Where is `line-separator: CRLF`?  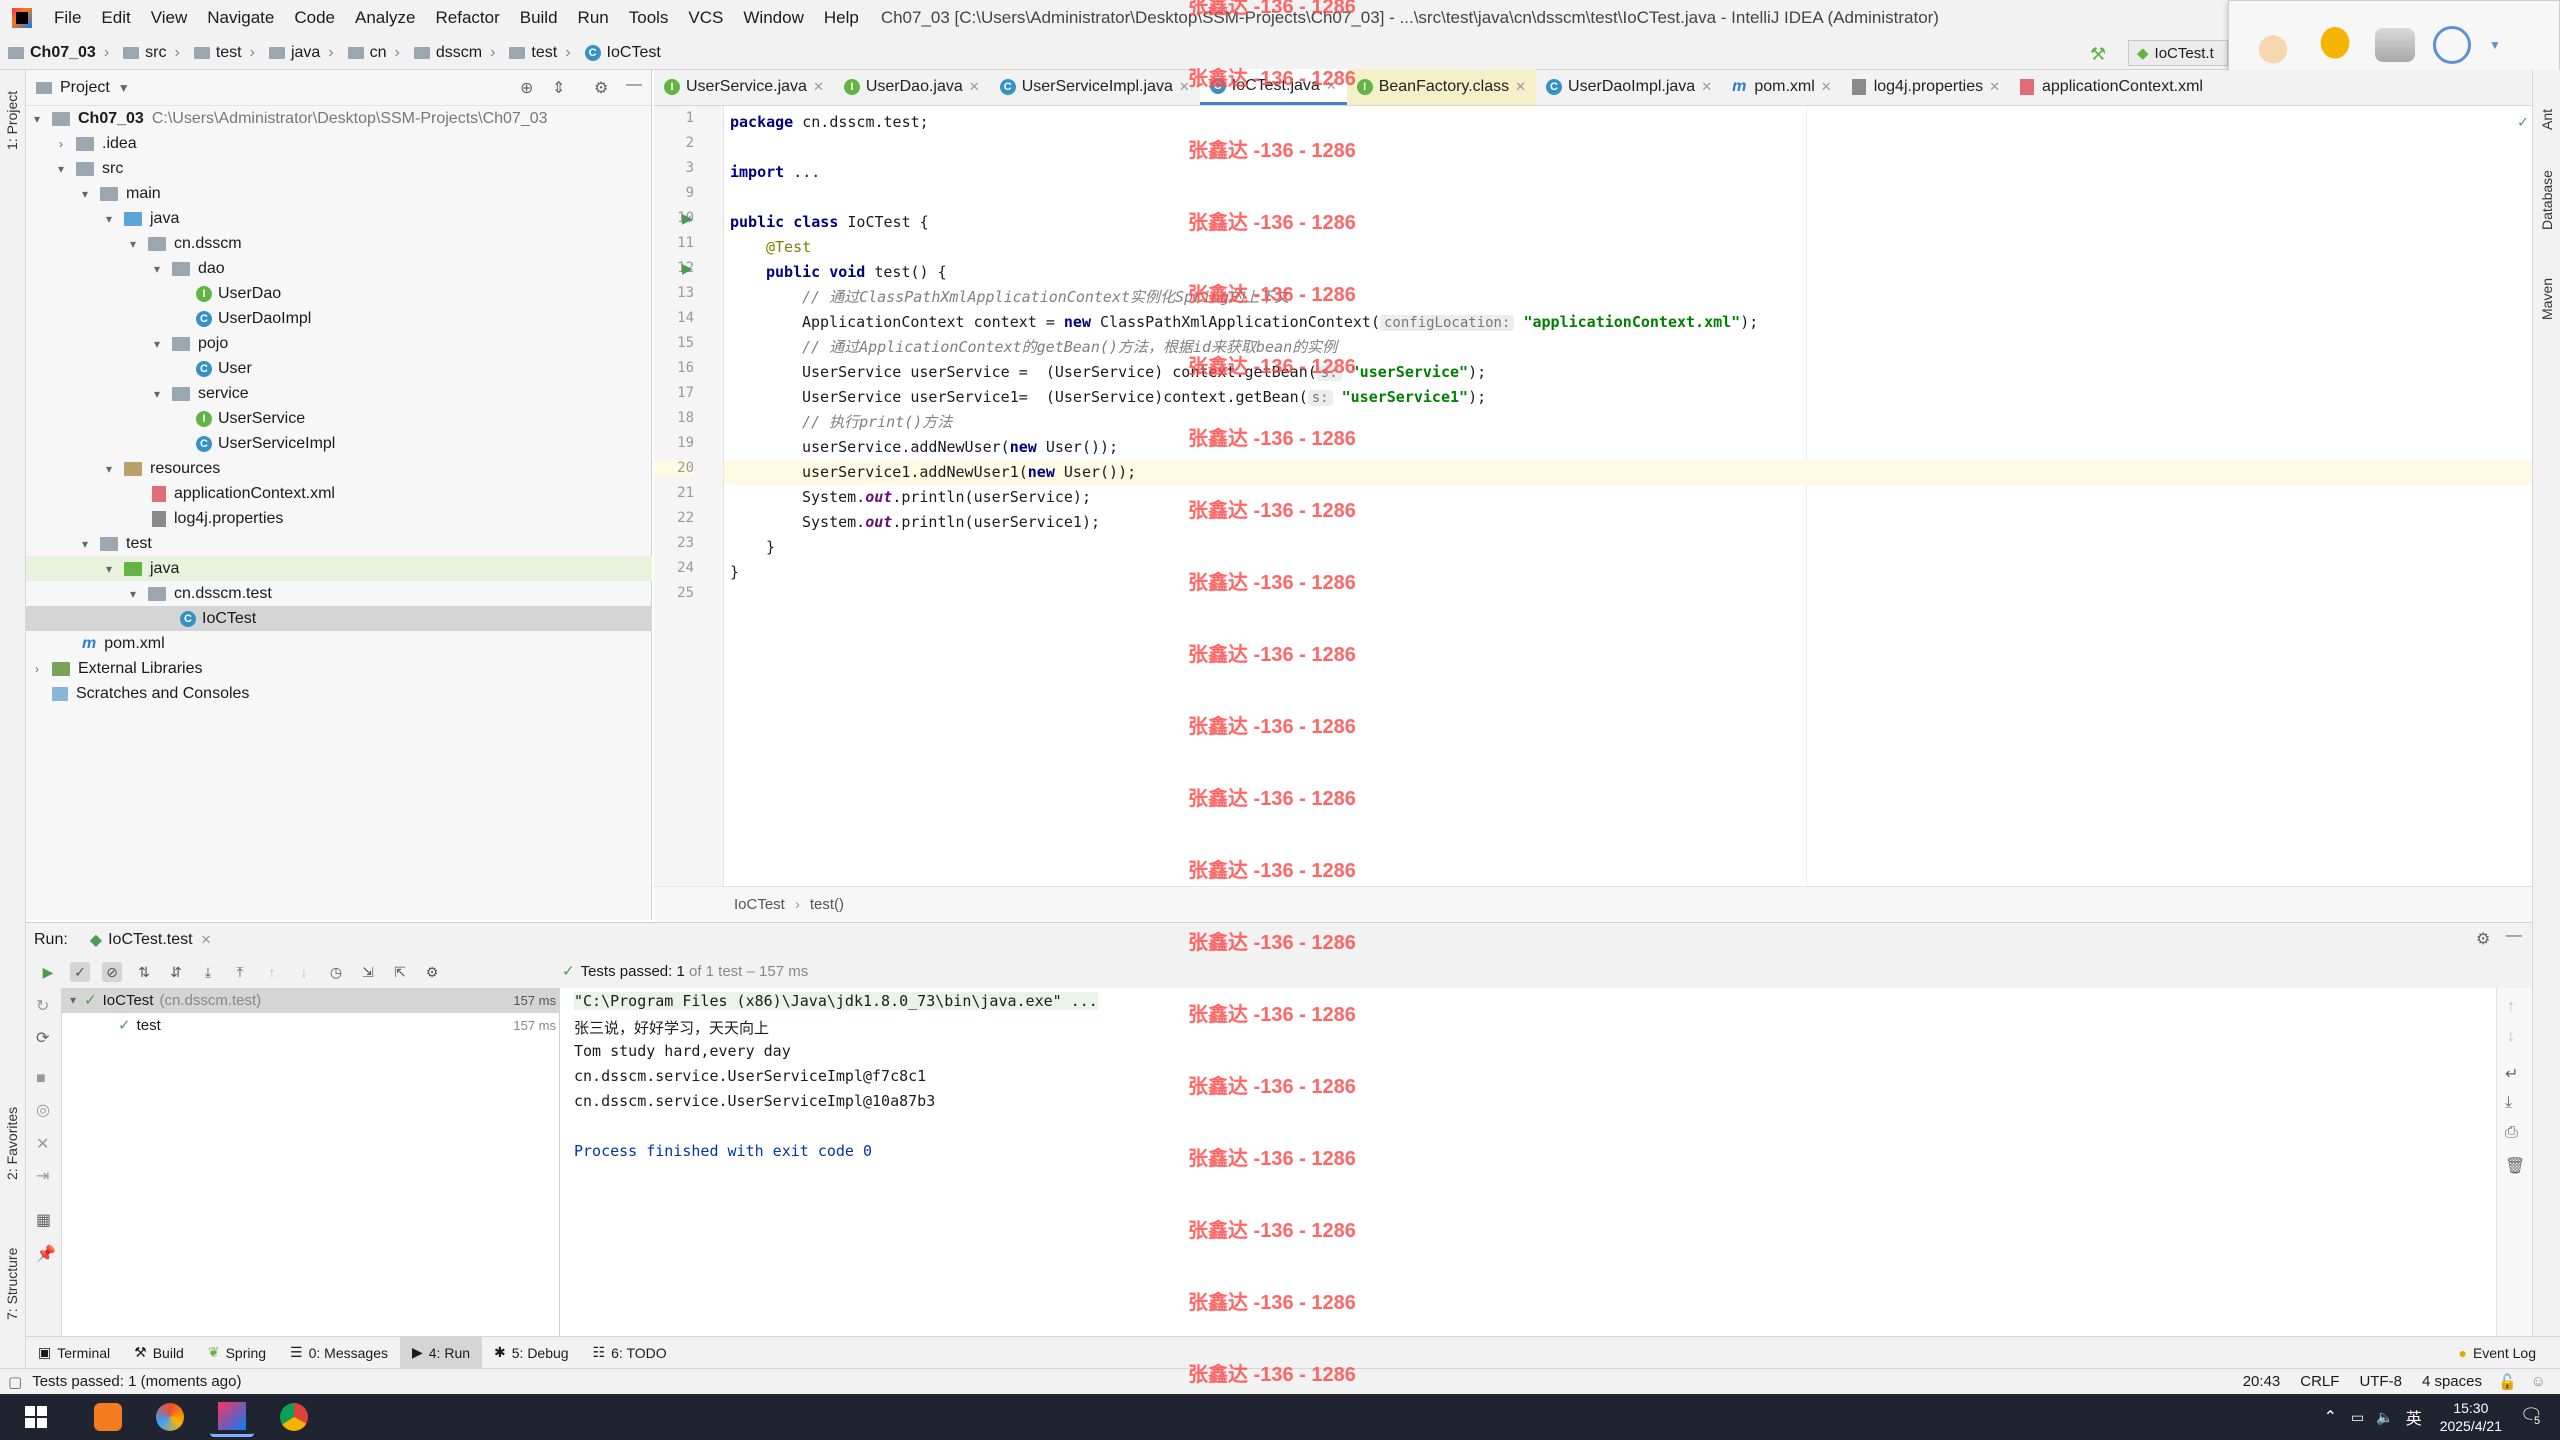
line-separator: CRLF is located at coordinates (2319, 1381).